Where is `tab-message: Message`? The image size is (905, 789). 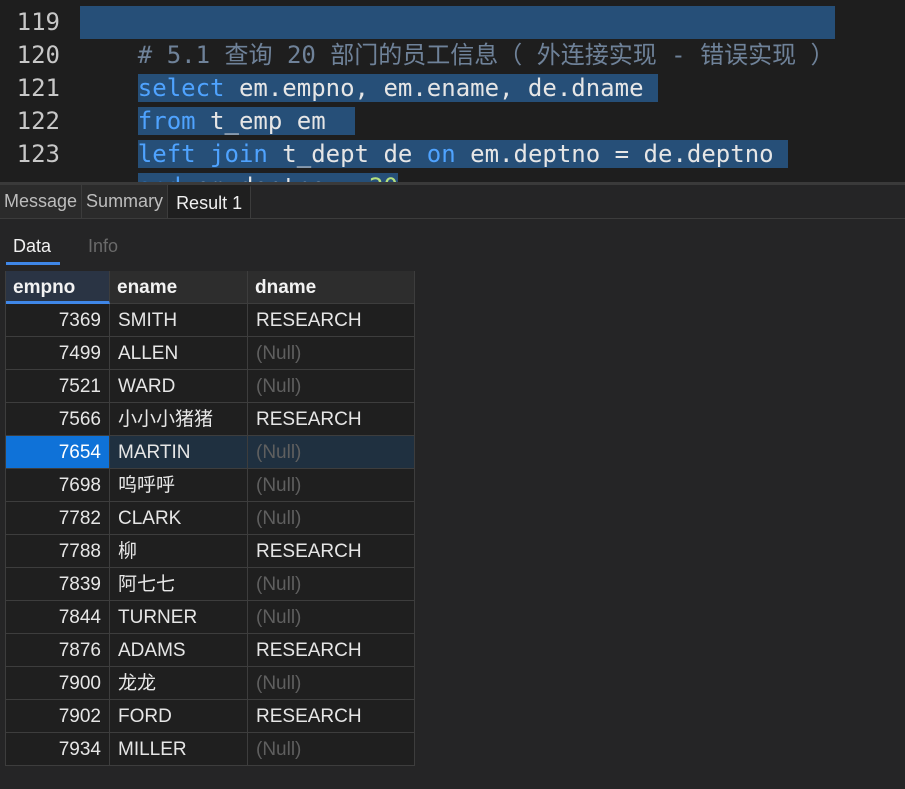 tab-message: Message is located at coordinates (41, 201).